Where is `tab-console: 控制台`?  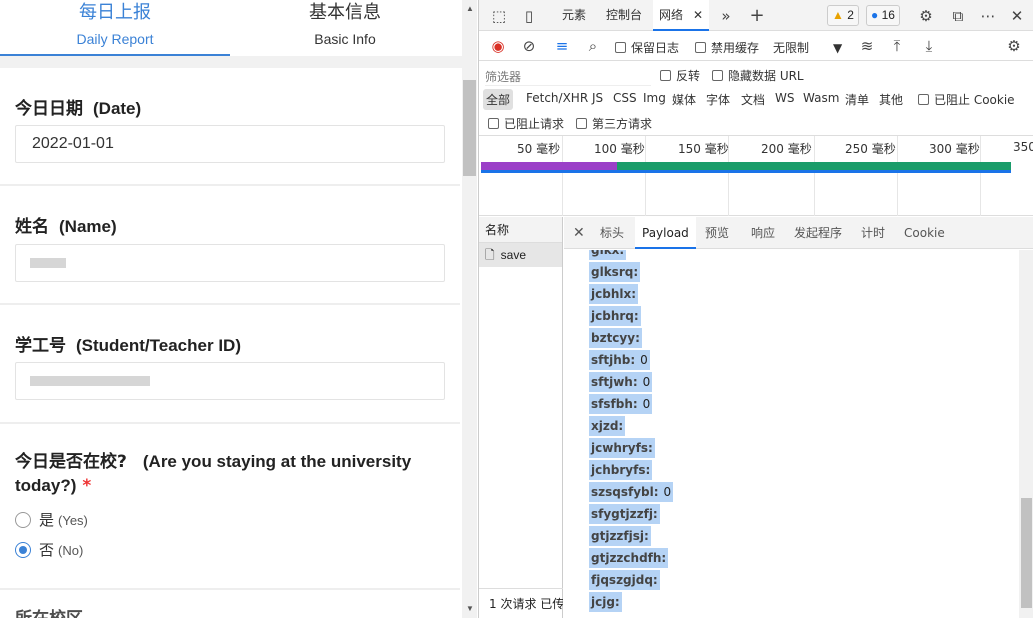
tab-console: 控制台 is located at coordinates (624, 15).